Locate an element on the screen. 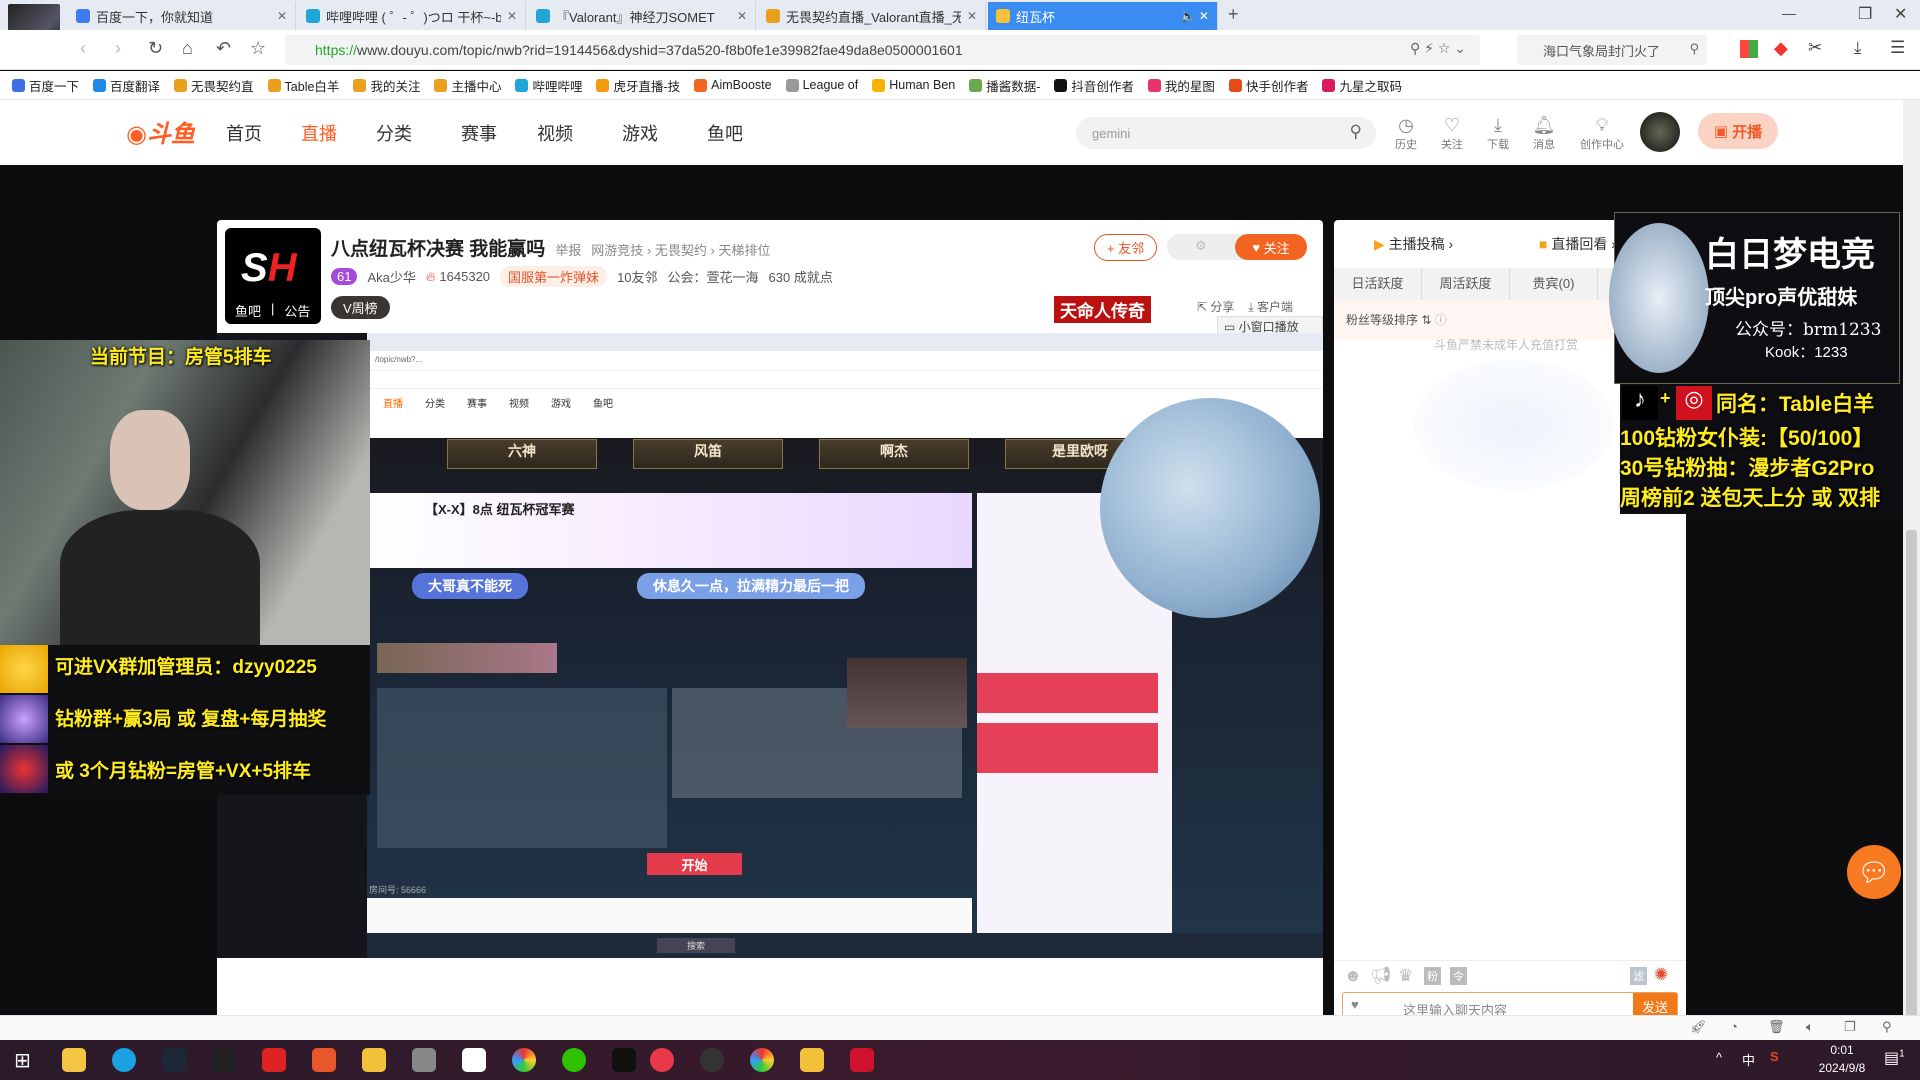 The image size is (1920, 1080). tab-daily-activity: 日活跃度 is located at coordinates (1378, 284).